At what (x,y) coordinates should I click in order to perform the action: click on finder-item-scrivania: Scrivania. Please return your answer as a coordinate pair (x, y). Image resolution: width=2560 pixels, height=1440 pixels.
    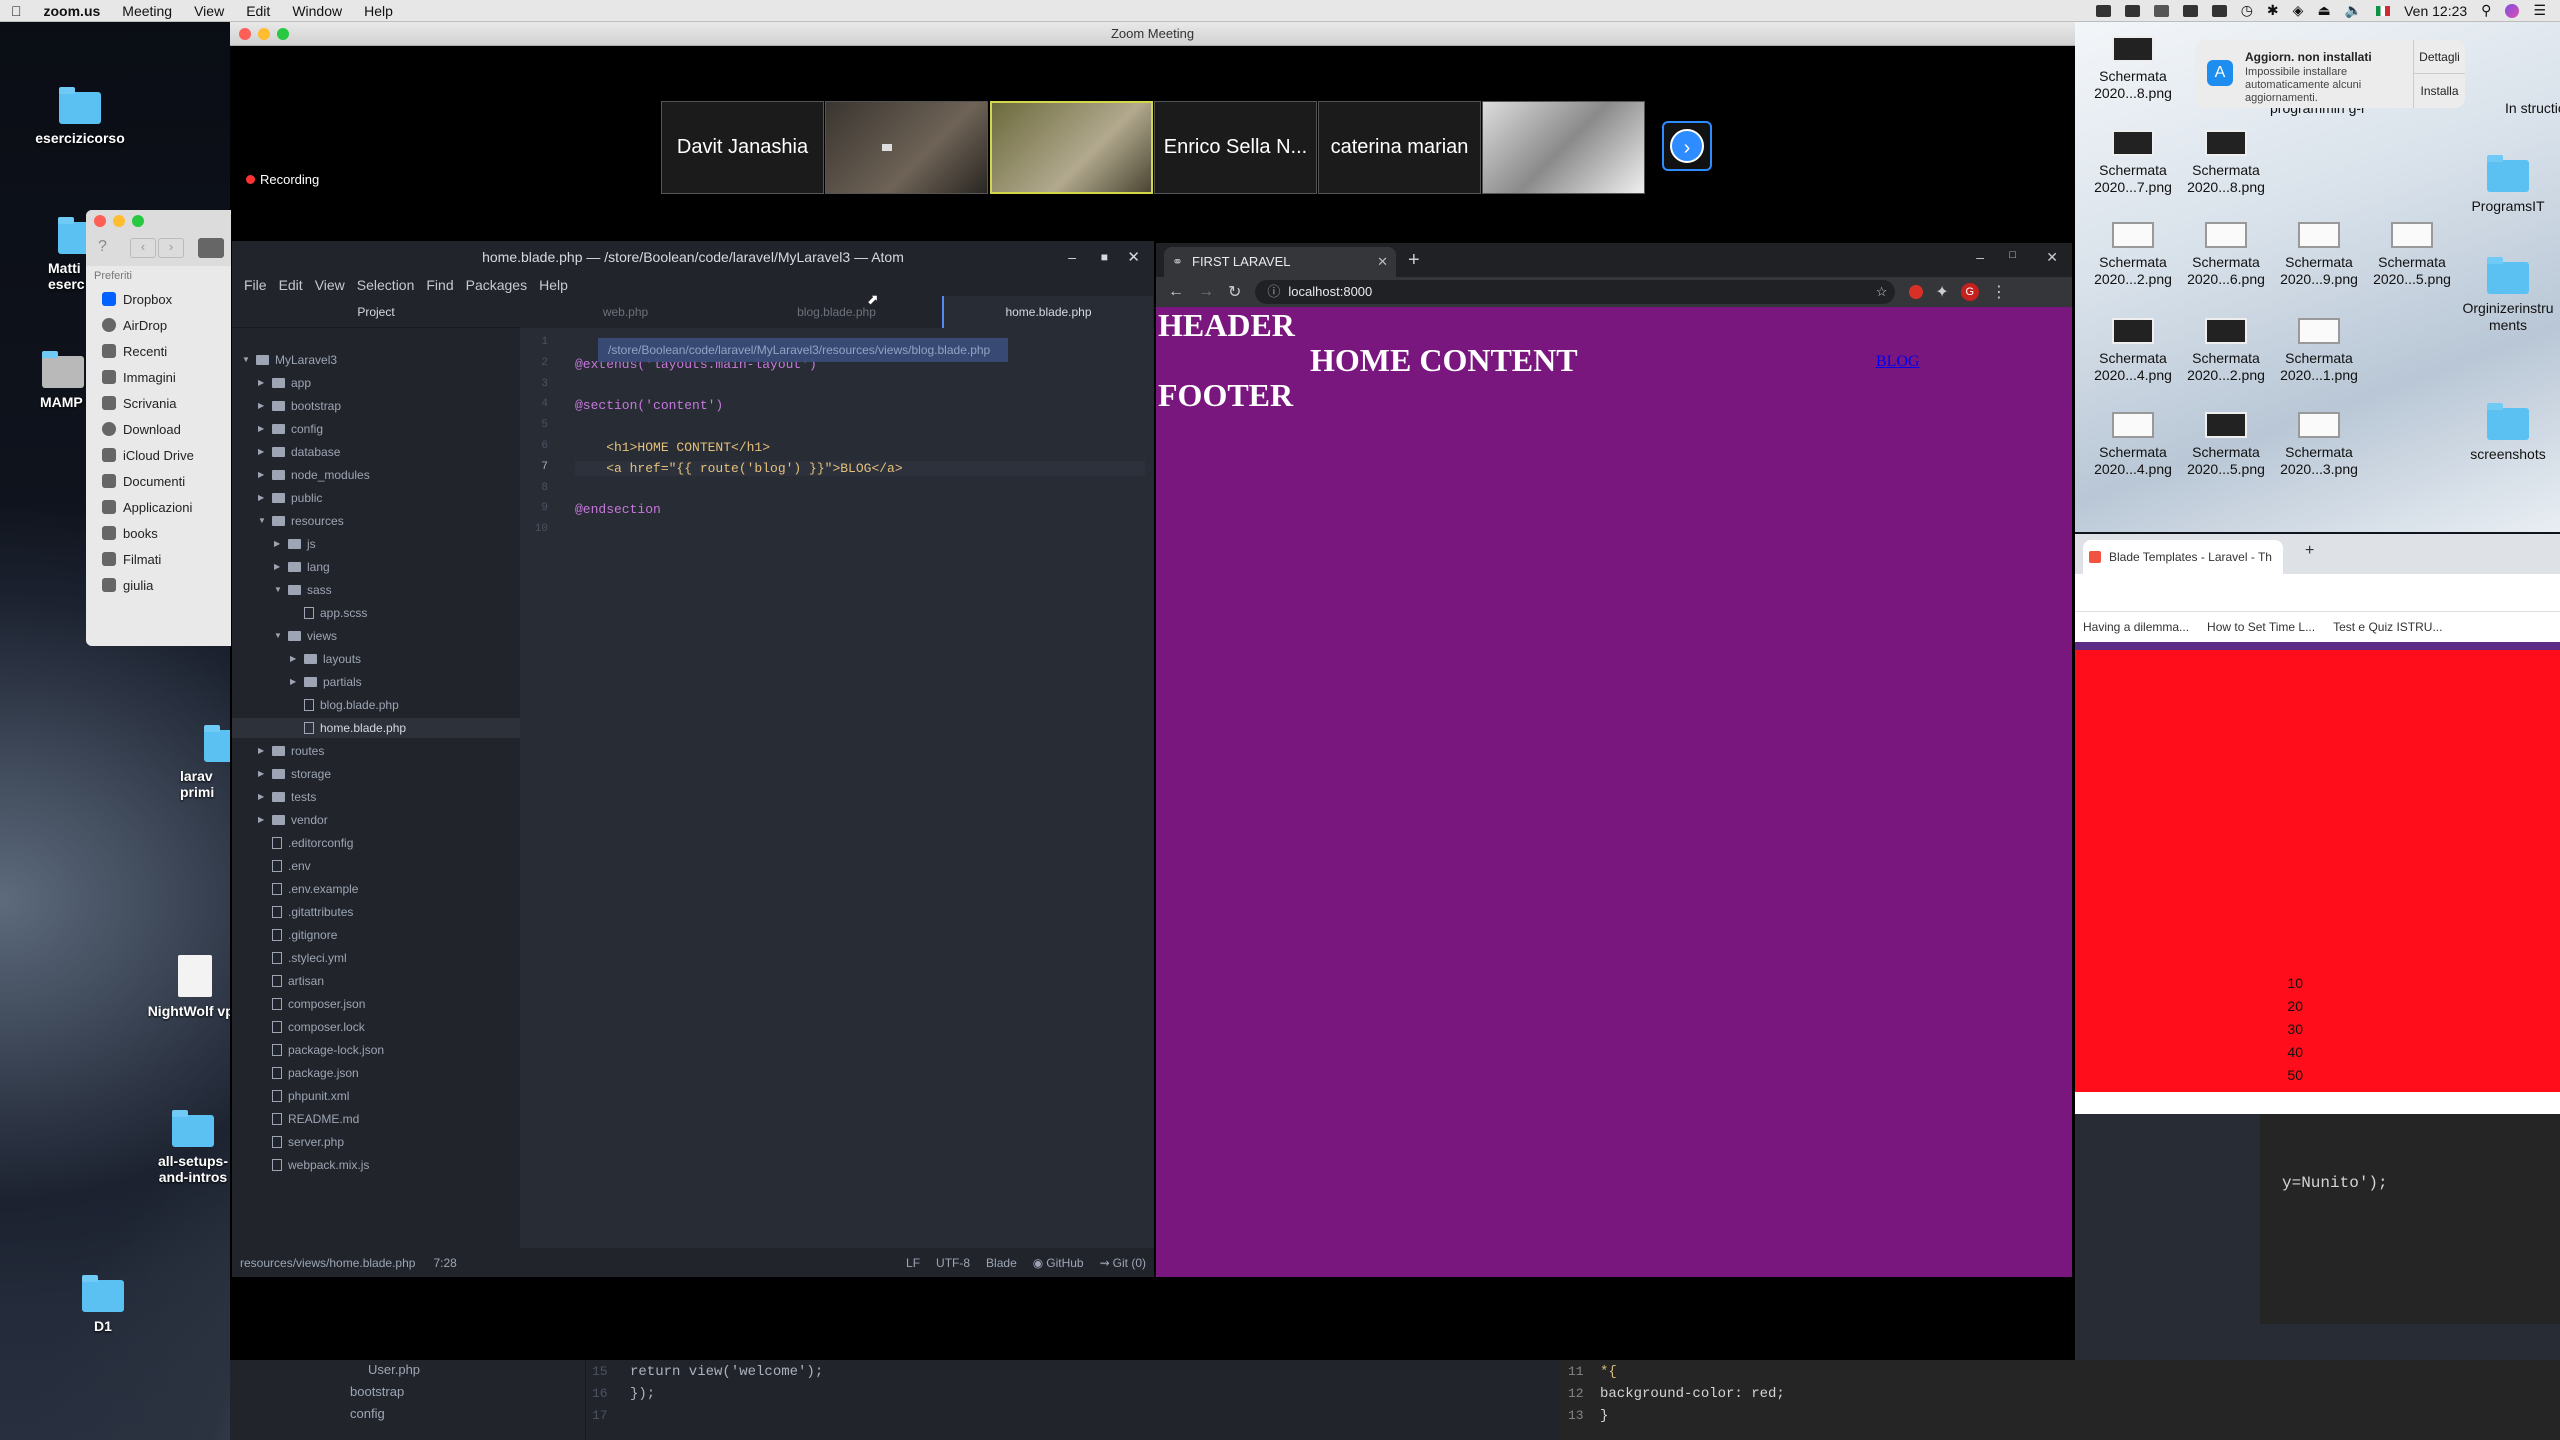
    Looking at the image, I should click on (158, 403).